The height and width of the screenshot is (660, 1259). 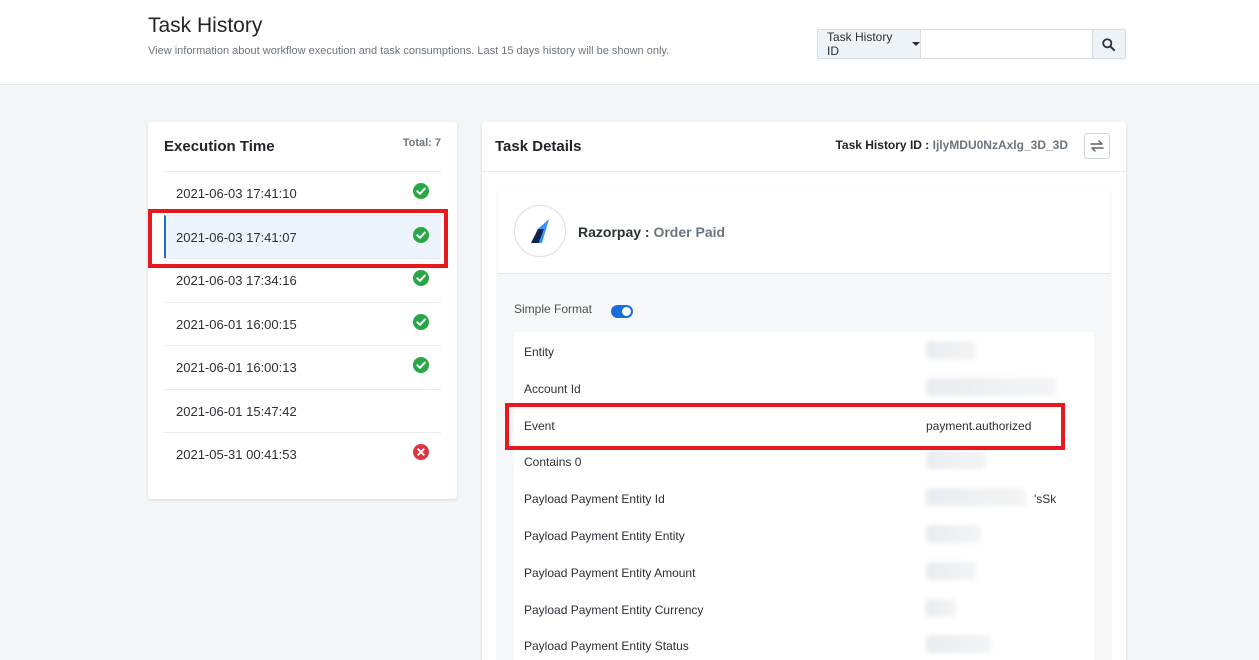 I want to click on field-name: Payload Payment Entity Currency, so click(x=614, y=609).